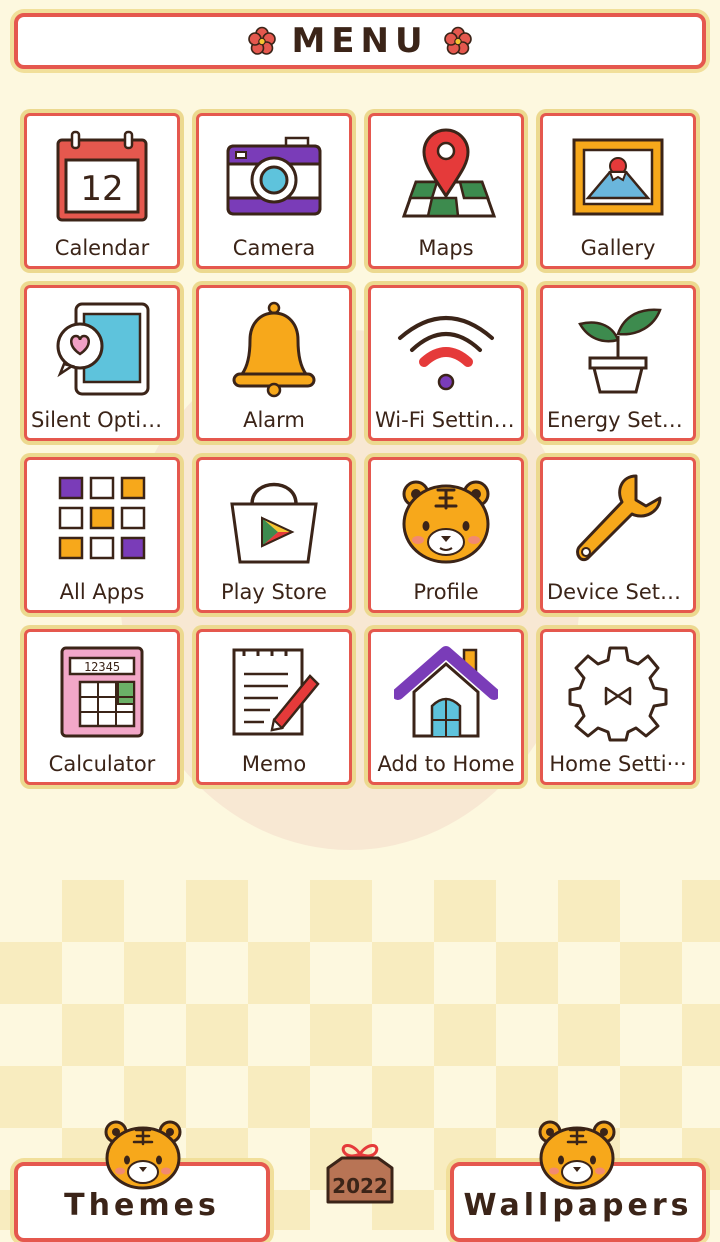  I want to click on app-label: Device Setti···, so click(620, 592).